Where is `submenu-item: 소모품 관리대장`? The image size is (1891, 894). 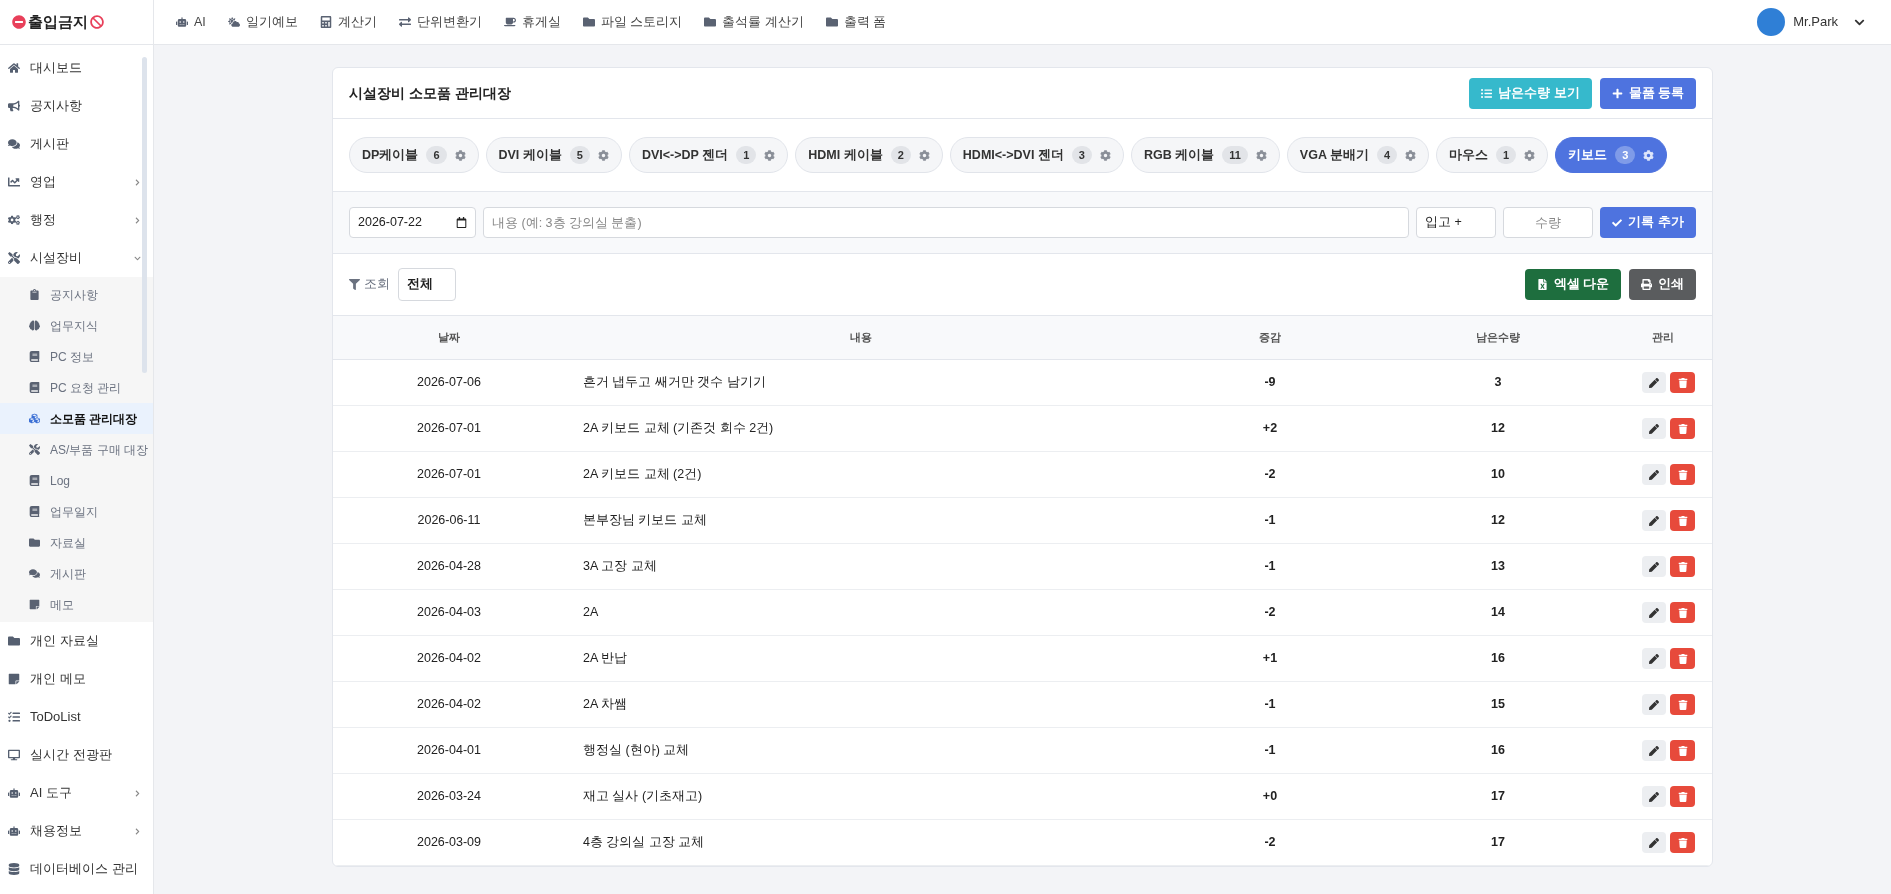
submenu-item: 소모품 관리대장 is located at coordinates (76, 418).